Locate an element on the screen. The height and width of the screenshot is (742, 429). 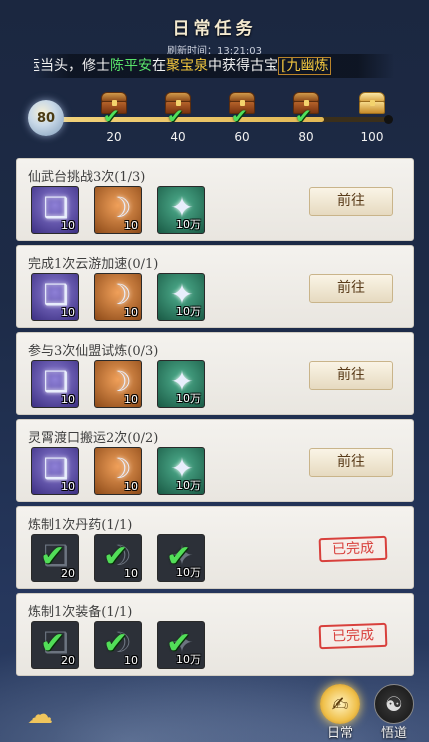
page-header: 日常任务 刷新时间：13:21:03 is located at coordinates (214, 35).